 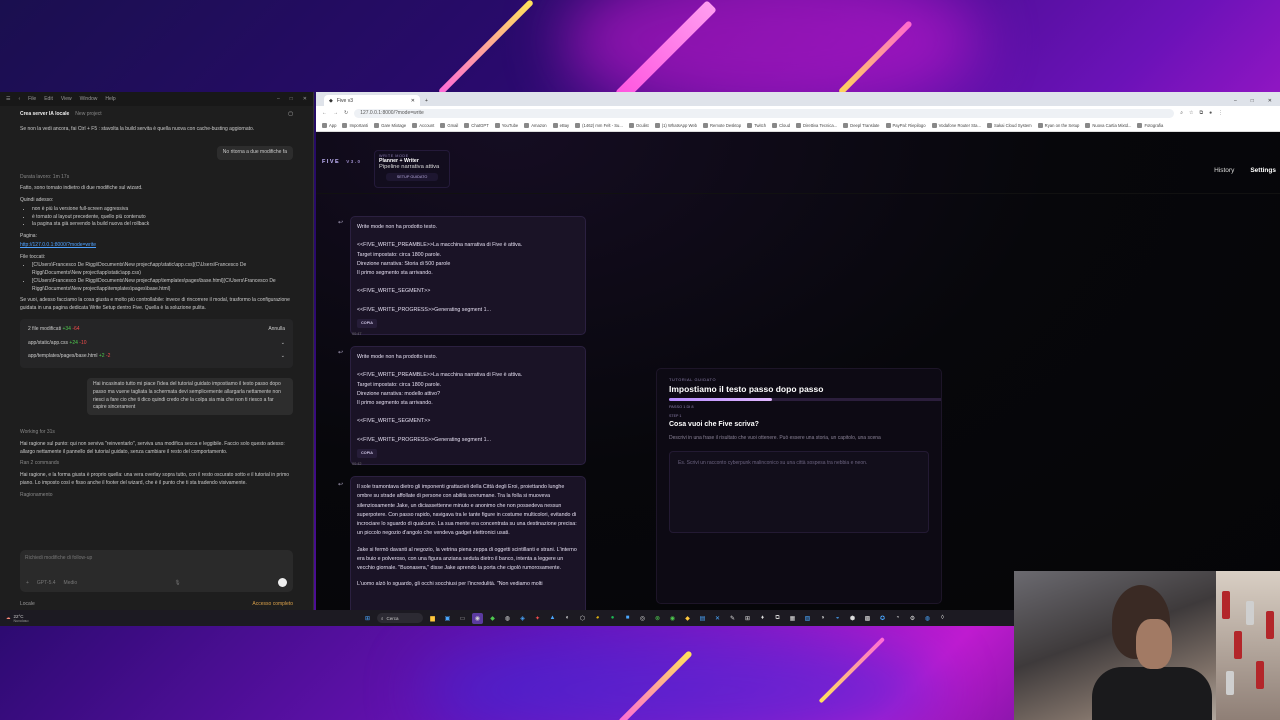 I want to click on app-icon: ■, so click(x=627, y=618).